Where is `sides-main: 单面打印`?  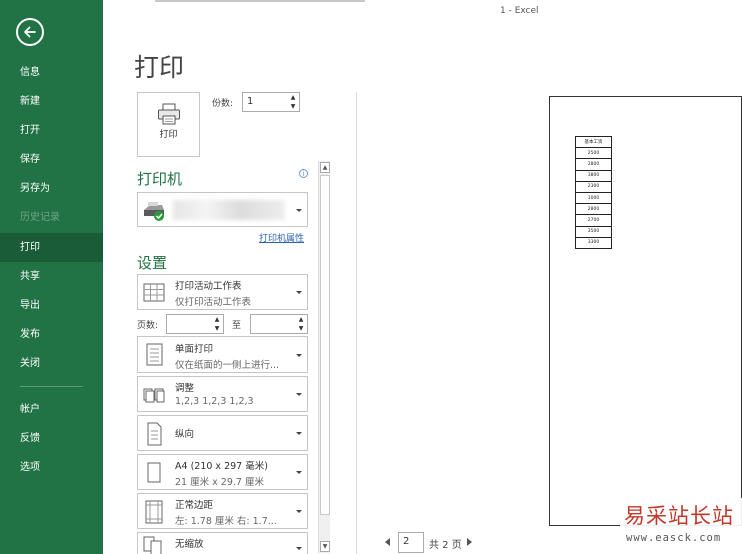
sides-main: 单面打印 is located at coordinates (194, 349).